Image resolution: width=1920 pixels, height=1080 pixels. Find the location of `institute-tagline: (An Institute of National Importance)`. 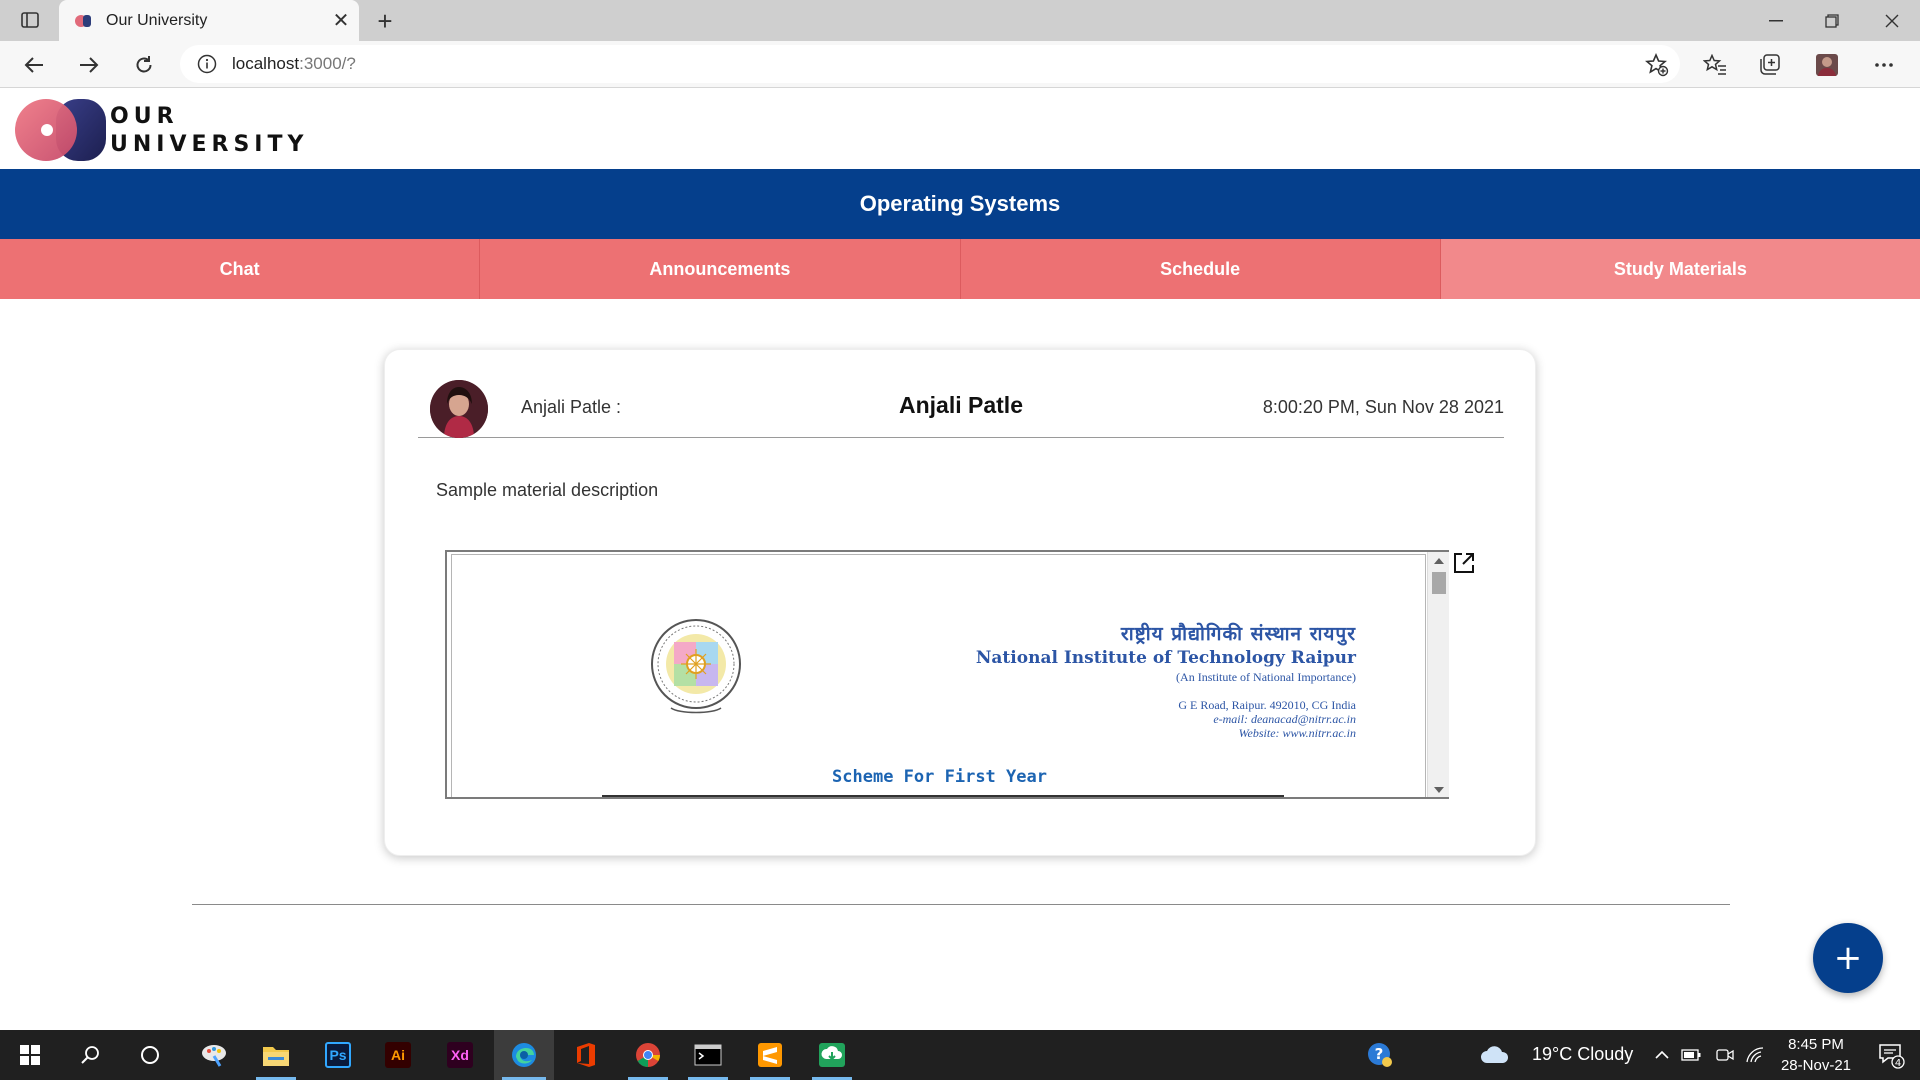

institute-tagline: (An Institute of National Importance) is located at coordinates (1266, 677).